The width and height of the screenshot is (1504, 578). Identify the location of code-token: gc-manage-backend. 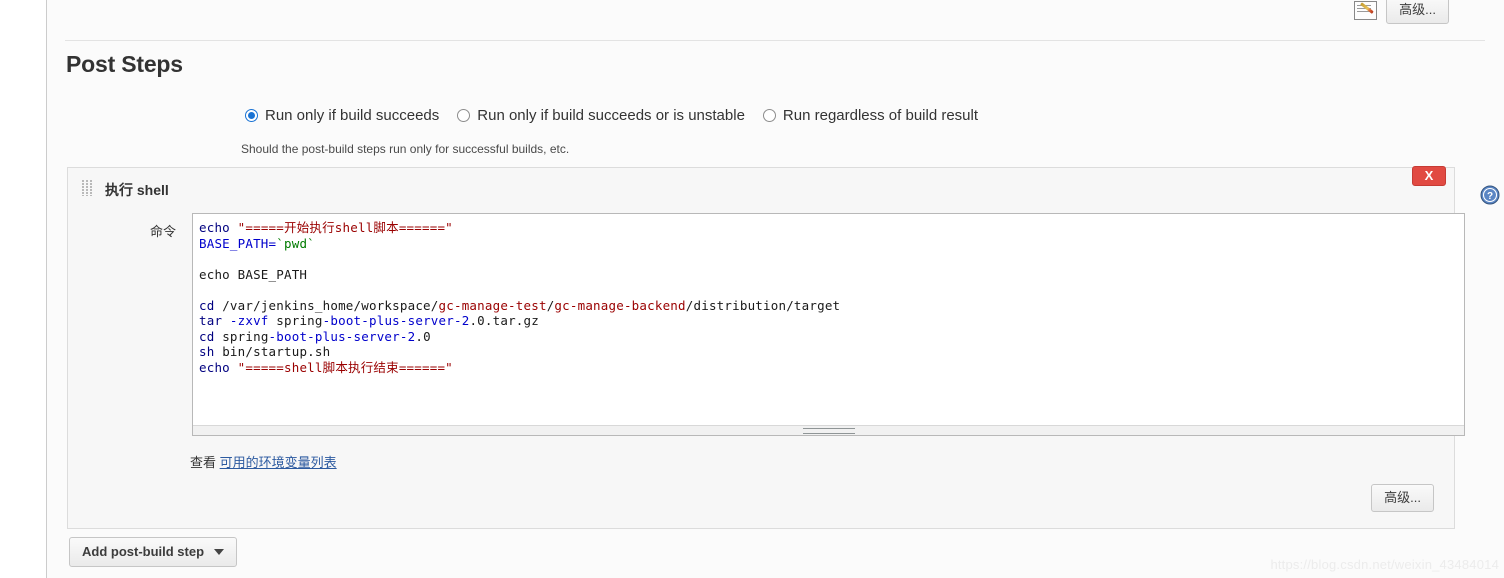
(620, 305).